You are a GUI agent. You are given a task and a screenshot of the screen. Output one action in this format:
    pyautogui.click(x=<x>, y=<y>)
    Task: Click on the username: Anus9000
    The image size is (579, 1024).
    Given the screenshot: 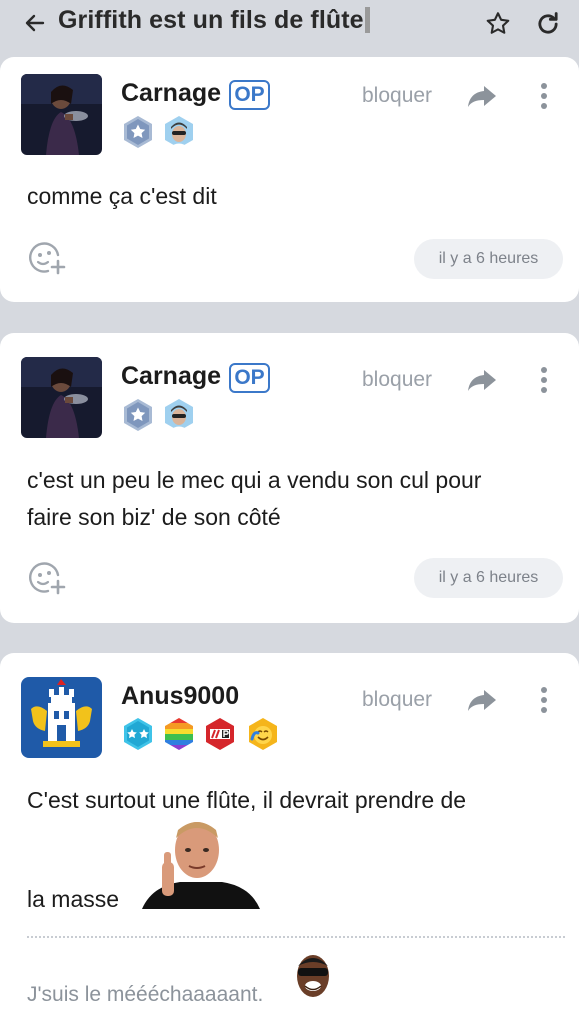 What is the action you would take?
    pyautogui.click(x=180, y=696)
    